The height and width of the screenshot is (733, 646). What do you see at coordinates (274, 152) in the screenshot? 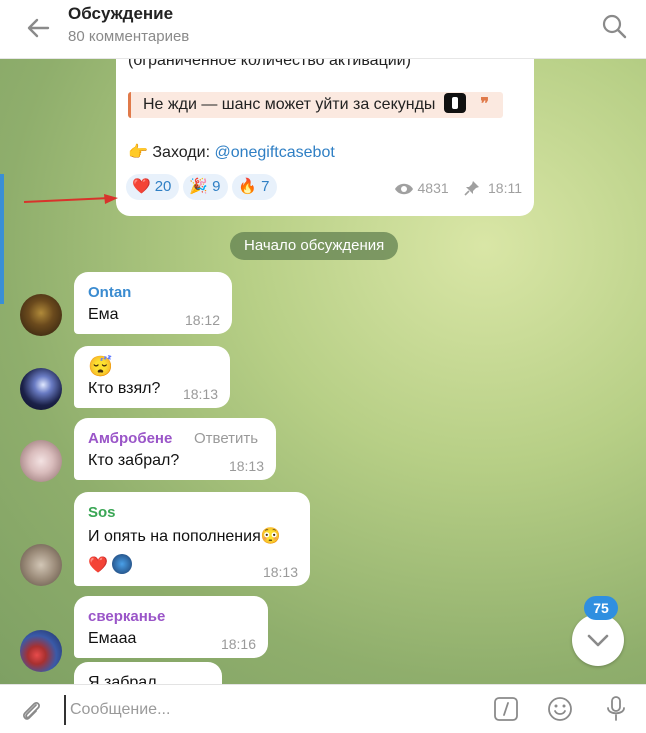
I see `bot-link: @onegiftcasebot` at bounding box center [274, 152].